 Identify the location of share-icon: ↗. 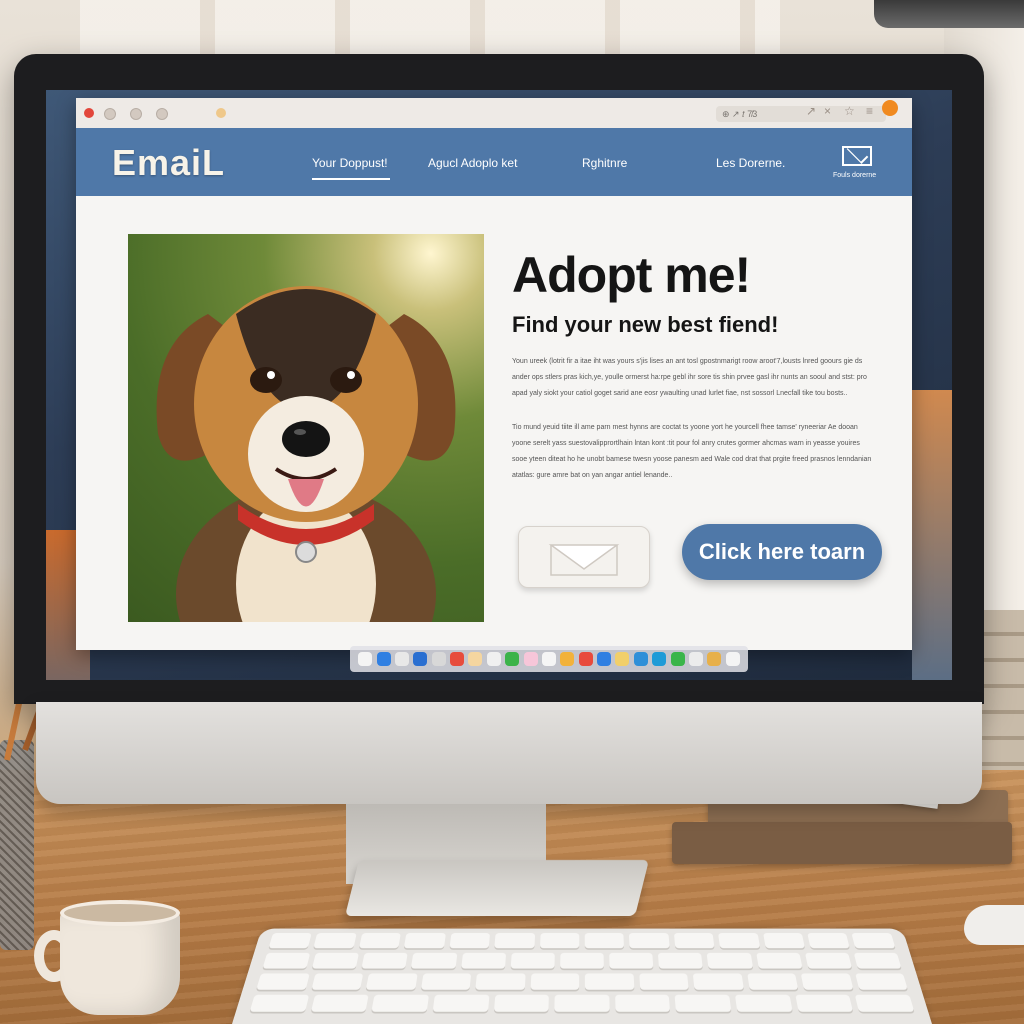
(811, 111).